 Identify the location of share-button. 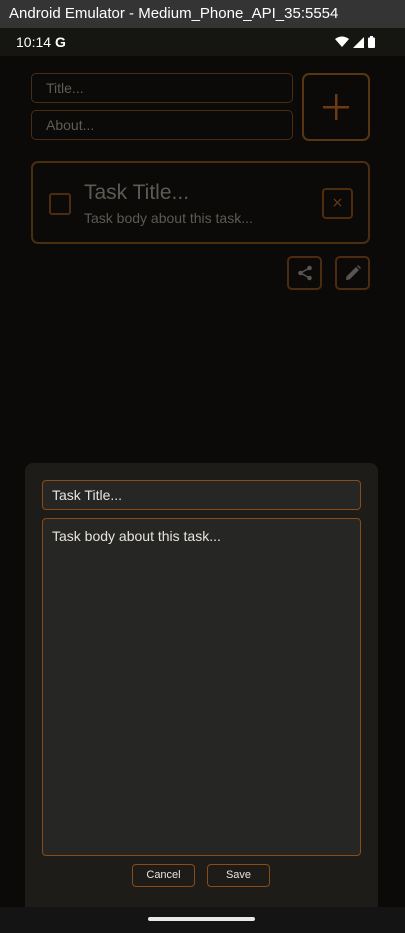
(304, 273).